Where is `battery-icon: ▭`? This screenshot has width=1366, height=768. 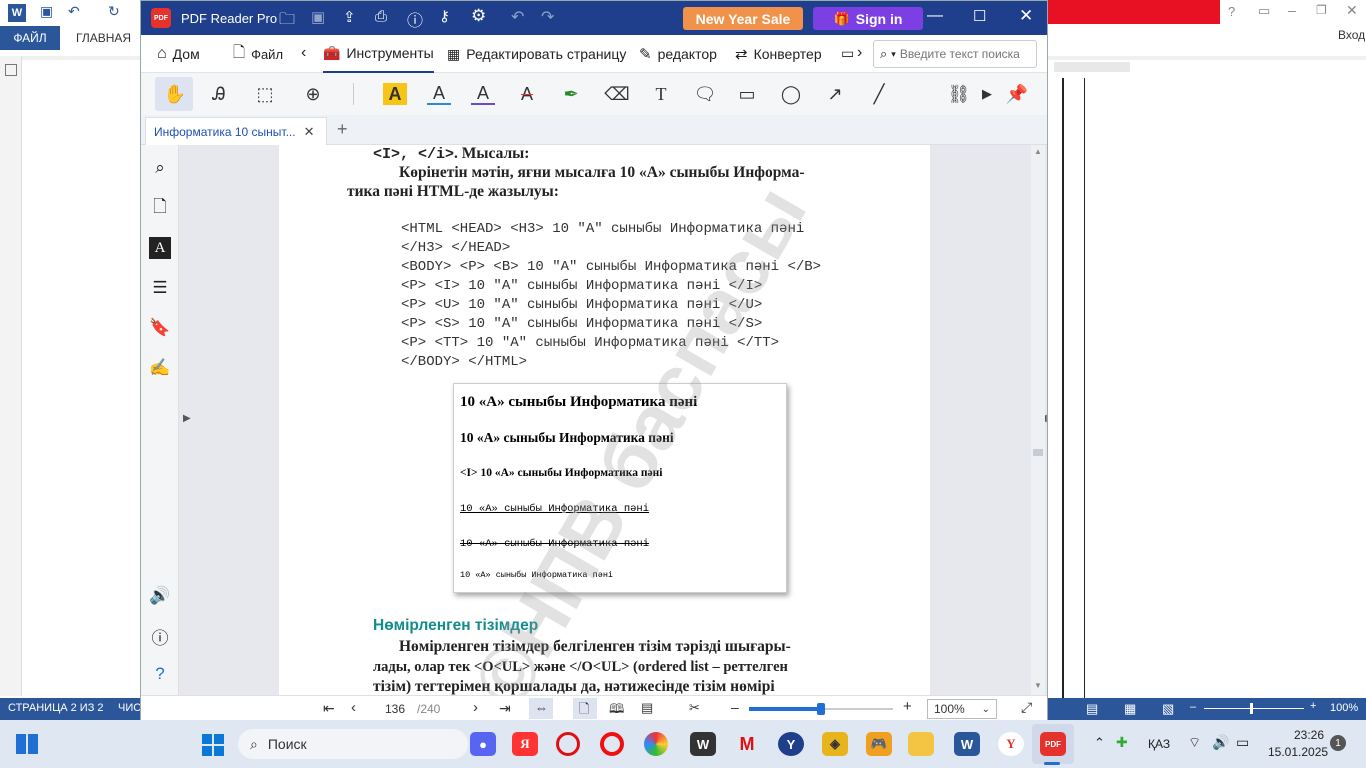
battery-icon: ▭ is located at coordinates (1242, 742).